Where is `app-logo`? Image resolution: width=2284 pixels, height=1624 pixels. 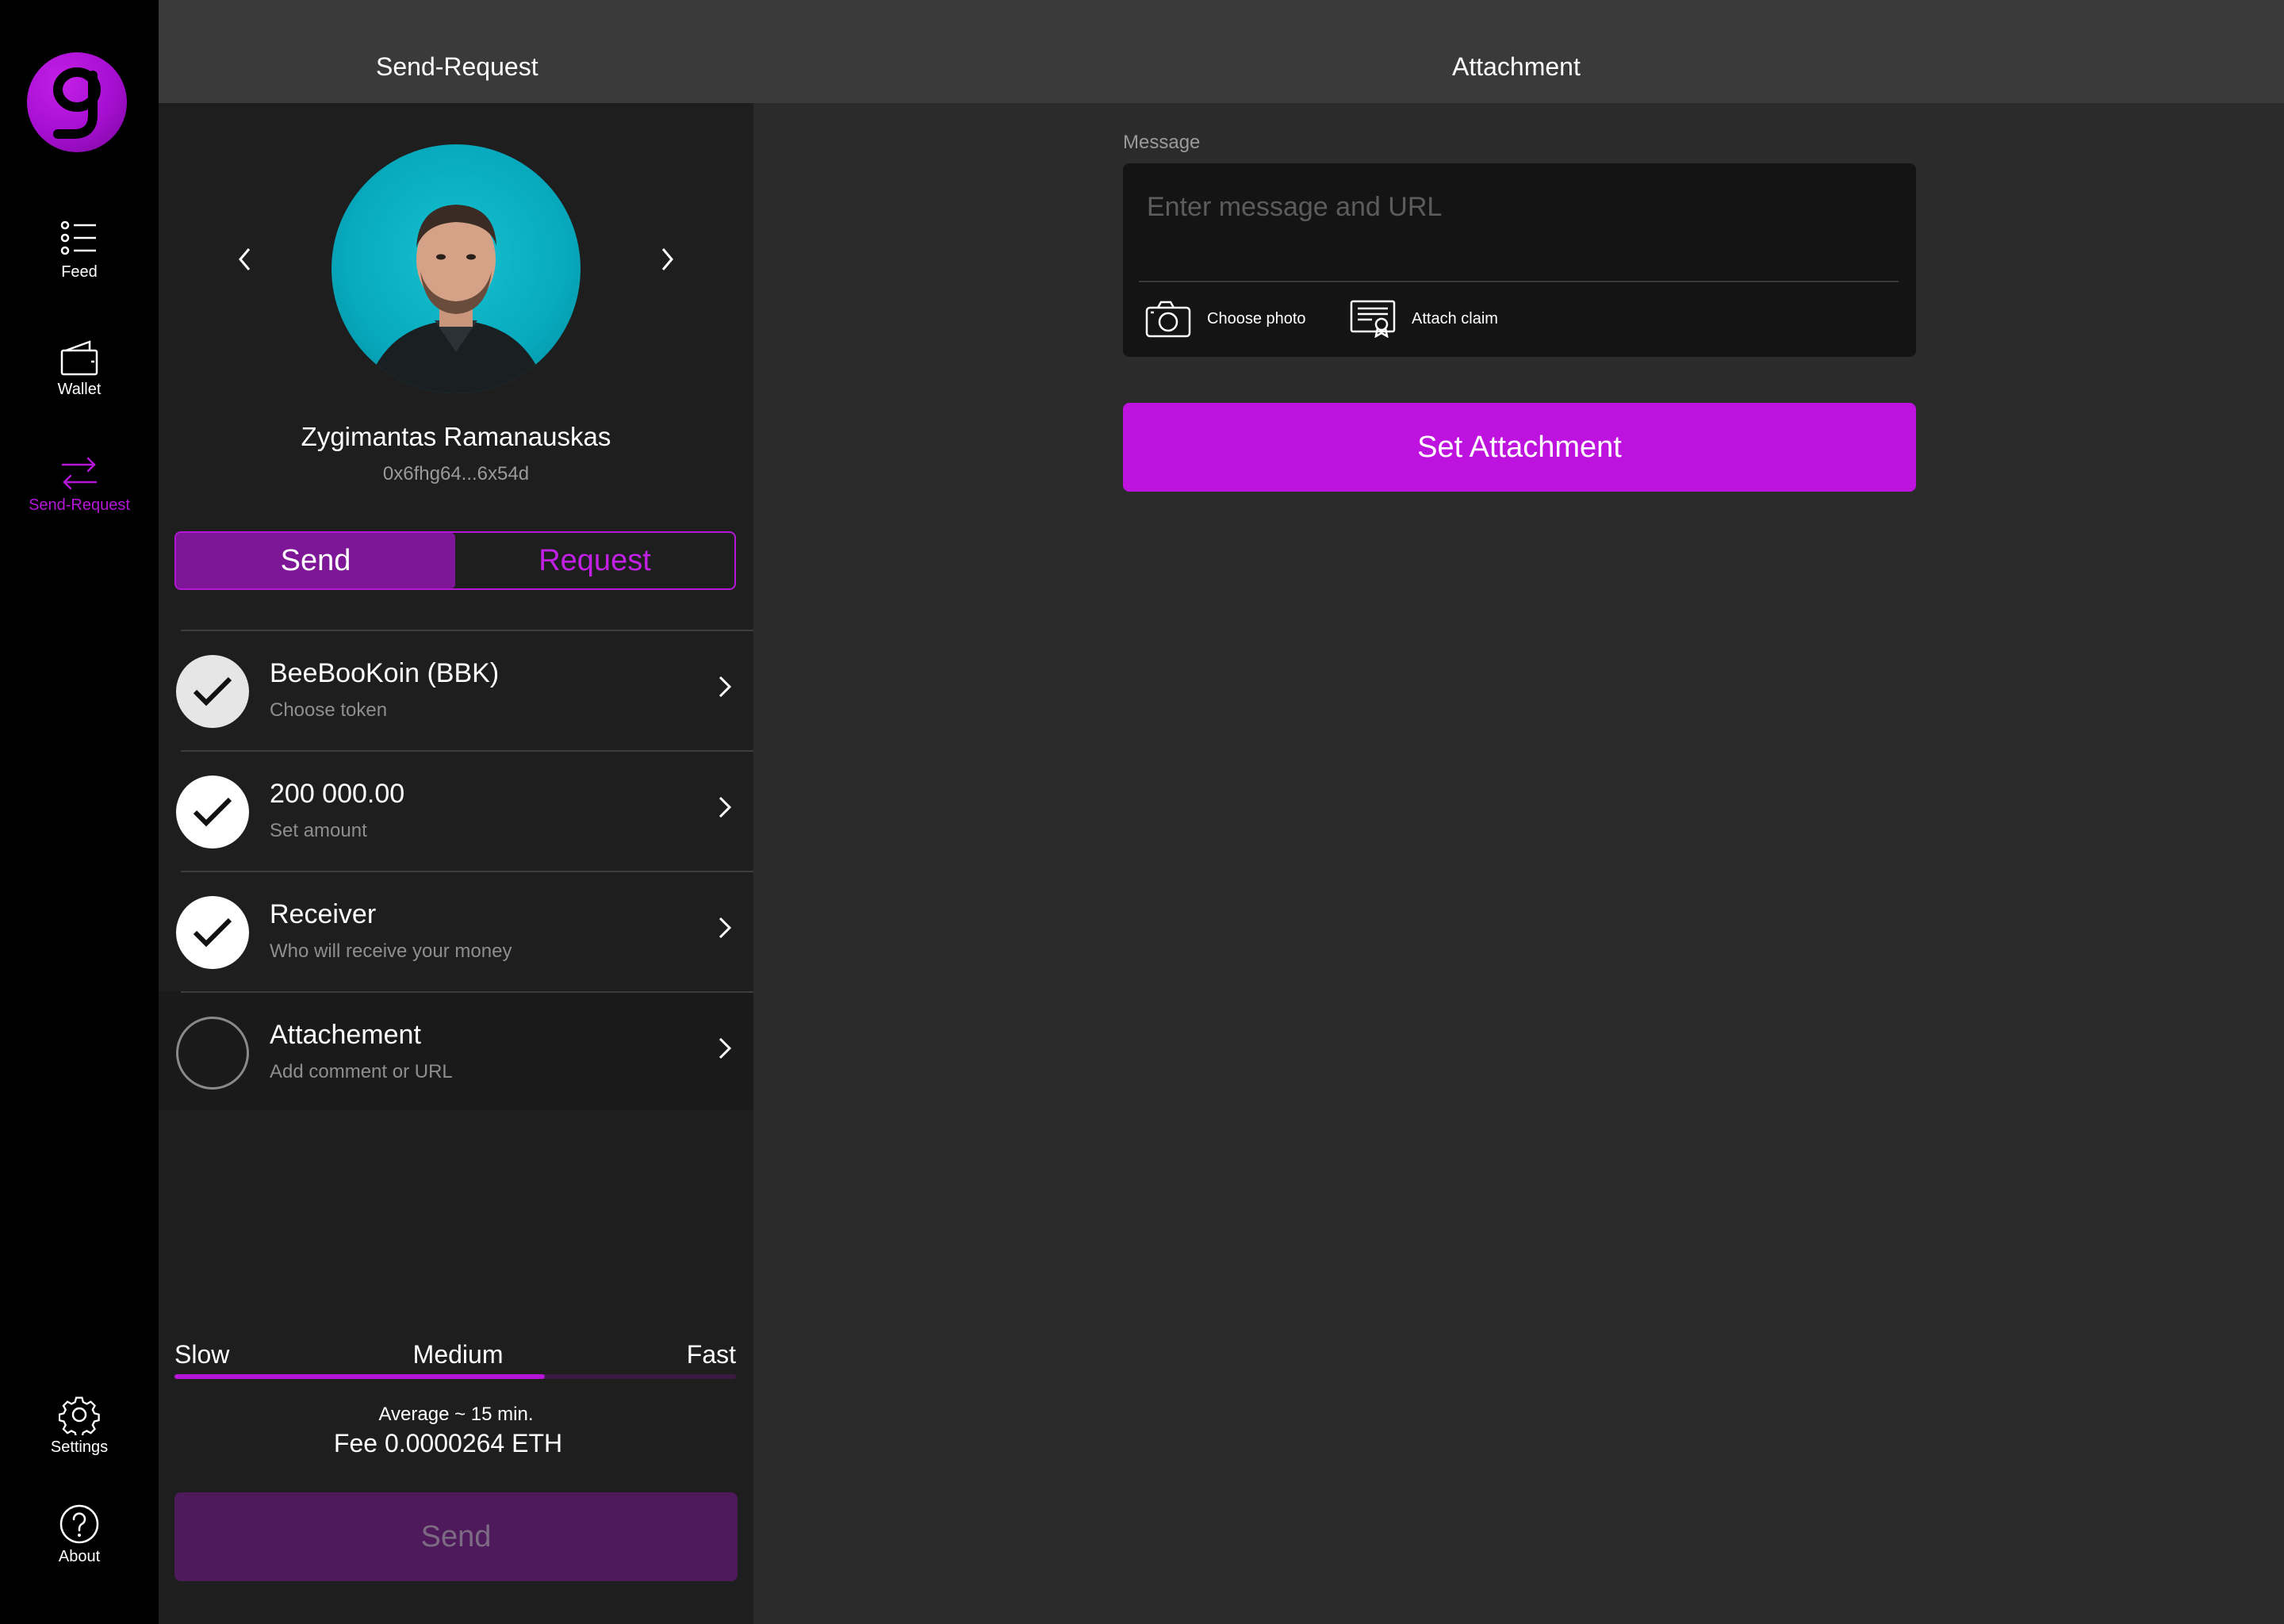 app-logo is located at coordinates (77, 102).